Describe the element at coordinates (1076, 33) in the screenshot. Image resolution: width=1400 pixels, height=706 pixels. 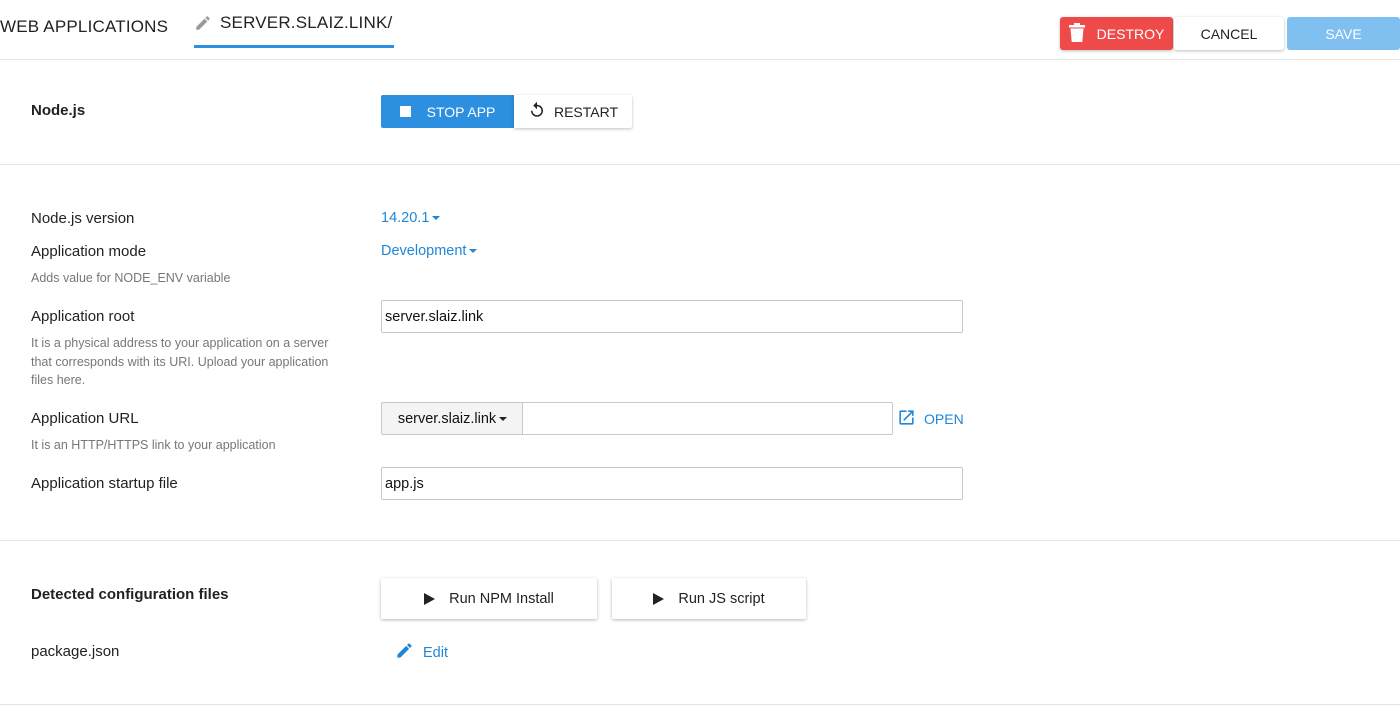
I see `trash-icon` at that location.